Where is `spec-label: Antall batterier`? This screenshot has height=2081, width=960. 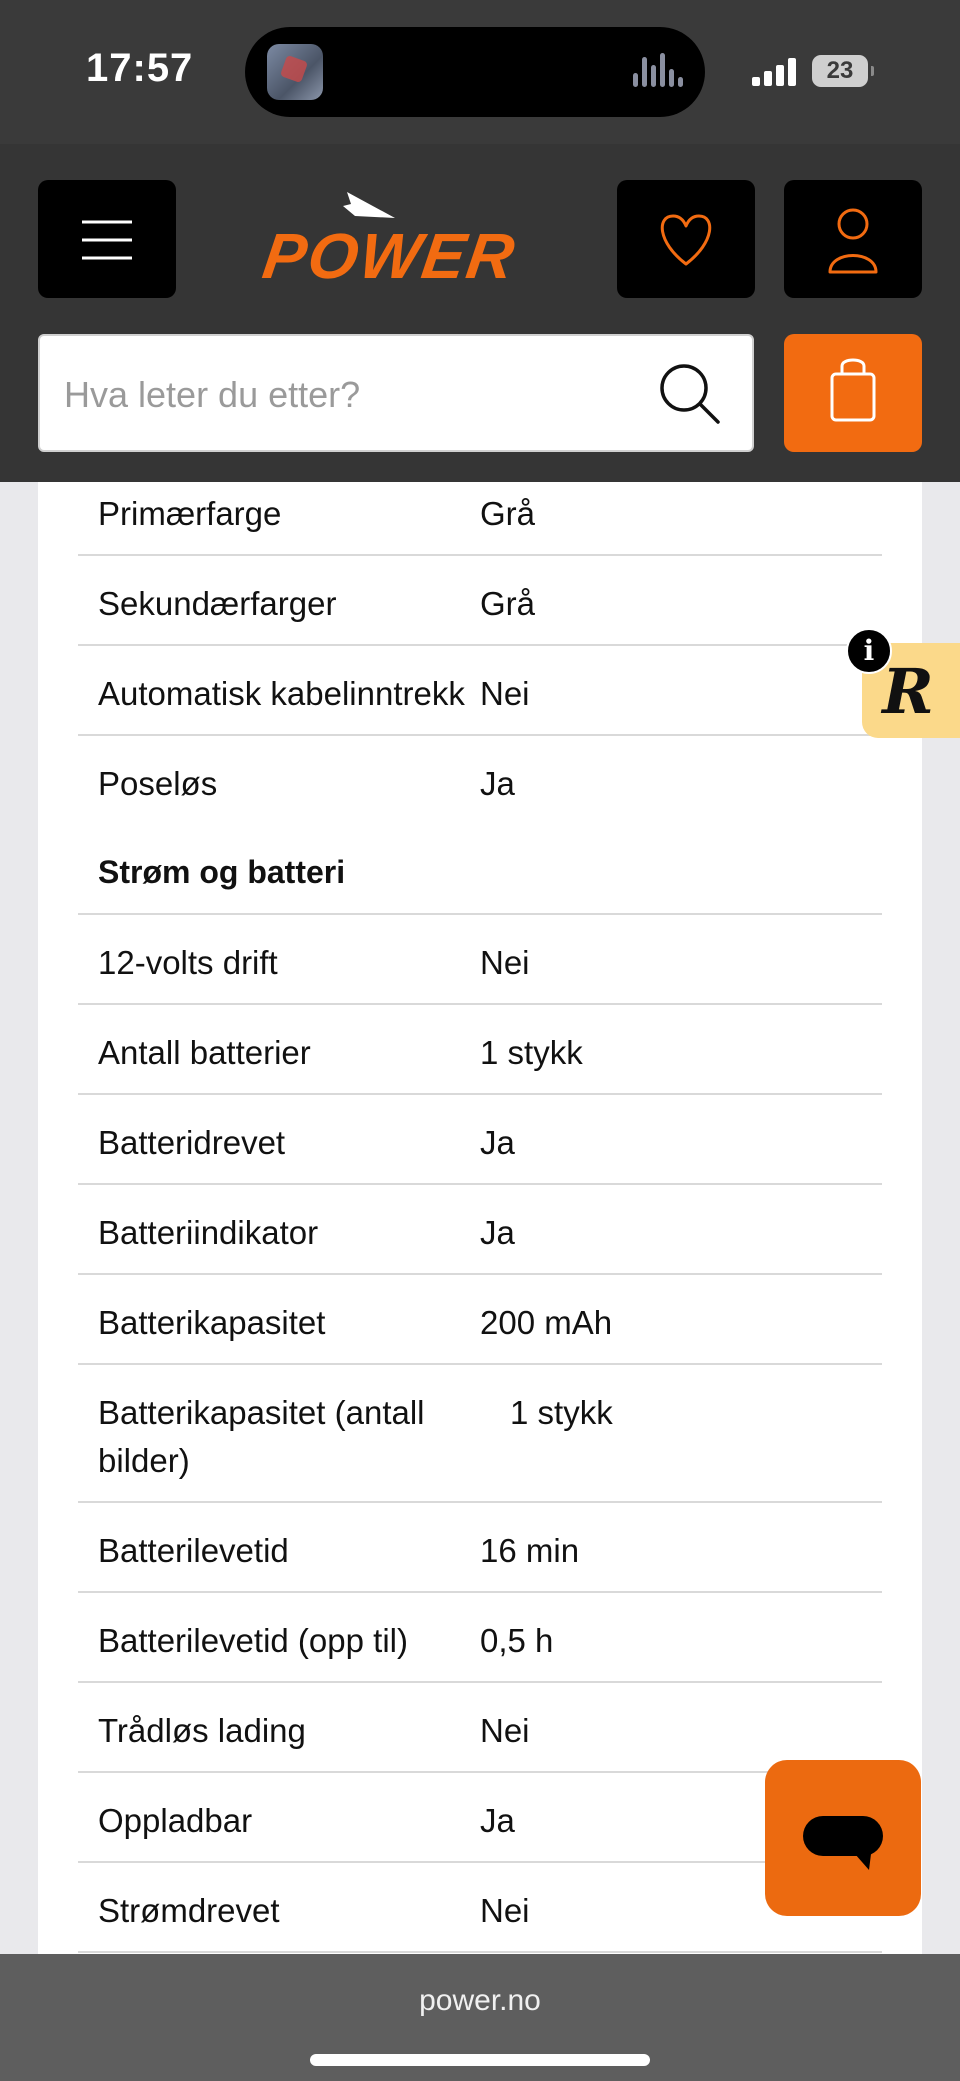
spec-label: Antall batterier is located at coordinates (204, 1052).